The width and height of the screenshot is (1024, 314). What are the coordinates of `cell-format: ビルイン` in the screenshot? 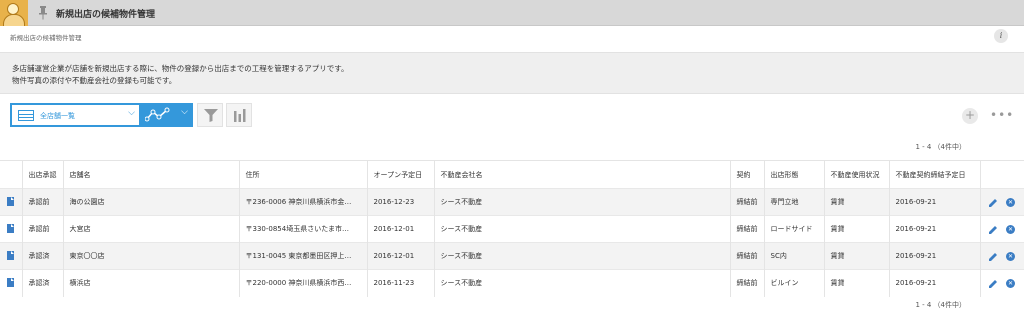 It's located at (794, 283).